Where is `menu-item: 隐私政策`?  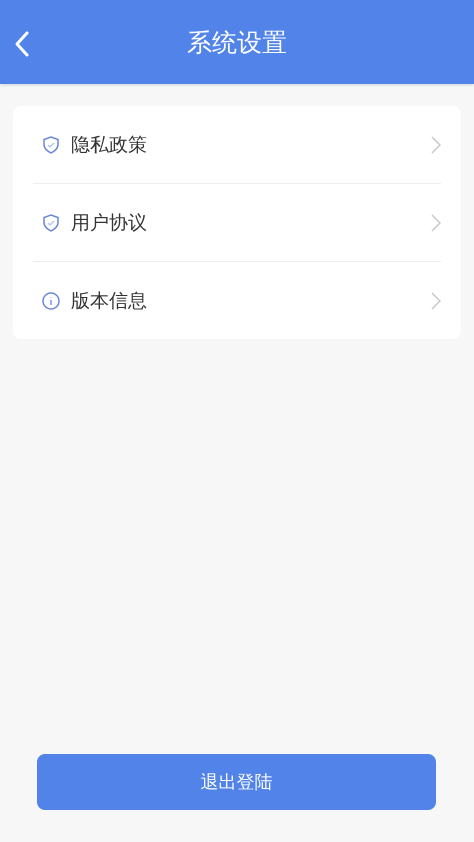
menu-item: 隐私政策 is located at coordinates (237, 145).